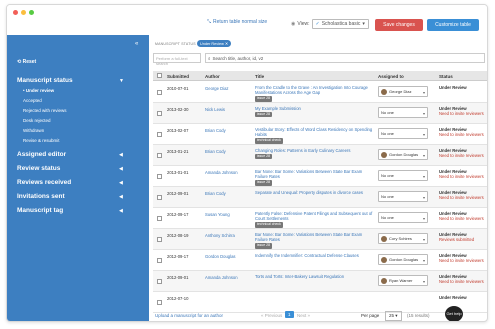 This screenshot has width=495, height=329. Describe the element at coordinates (220, 256) in the screenshot. I see `author-link: Gordon Douglas` at that location.